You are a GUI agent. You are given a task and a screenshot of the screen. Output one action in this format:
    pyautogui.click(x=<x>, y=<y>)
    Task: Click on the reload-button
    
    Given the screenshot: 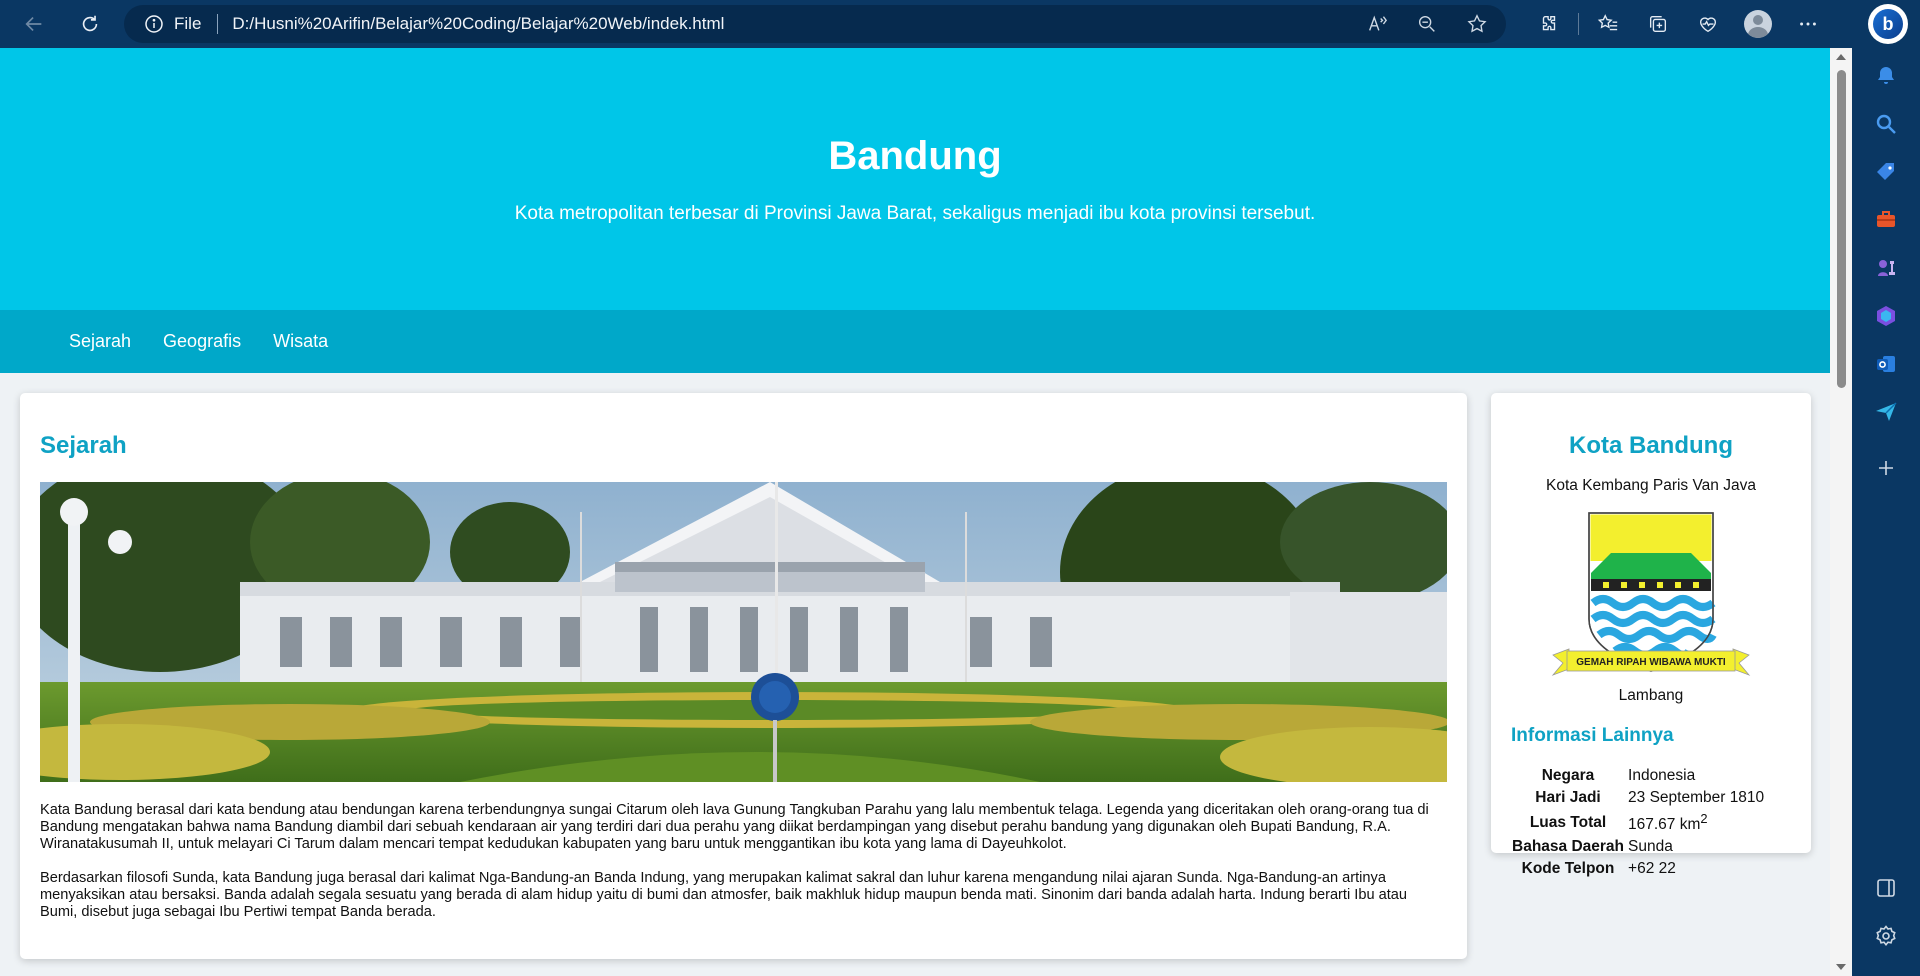 What is the action you would take?
    pyautogui.click(x=90, y=24)
    